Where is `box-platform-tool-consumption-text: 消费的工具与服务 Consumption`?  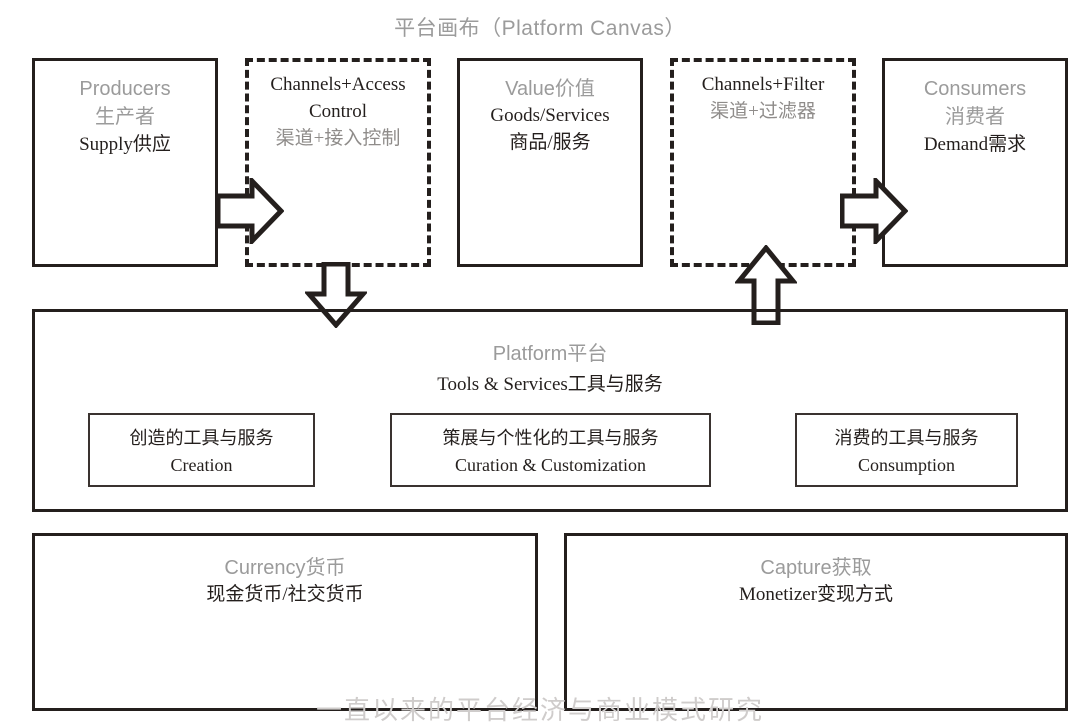 box-platform-tool-consumption-text: 消费的工具与服务 Consumption is located at coordinates (906, 452).